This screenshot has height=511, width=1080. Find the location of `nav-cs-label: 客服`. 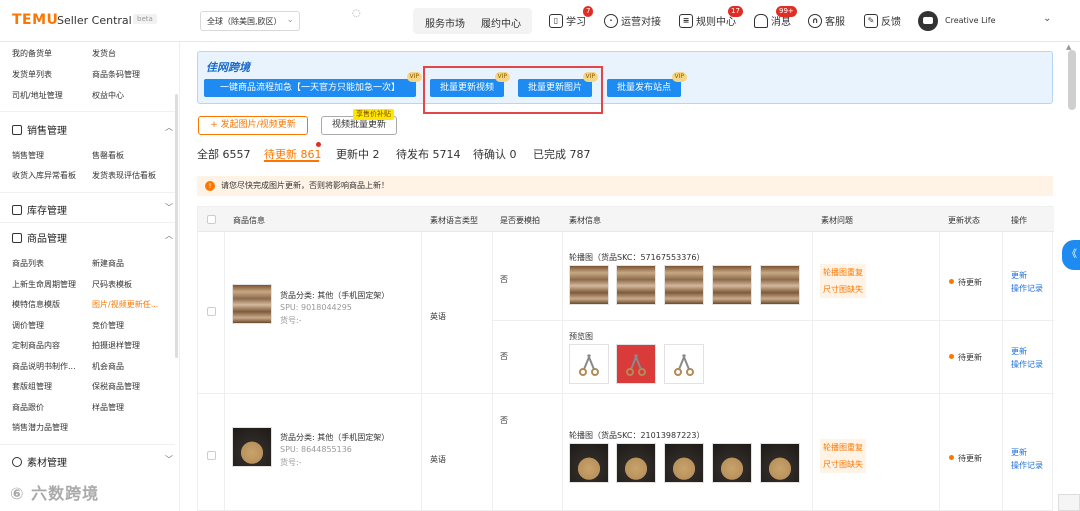

nav-cs-label: 客服 is located at coordinates (835, 22).